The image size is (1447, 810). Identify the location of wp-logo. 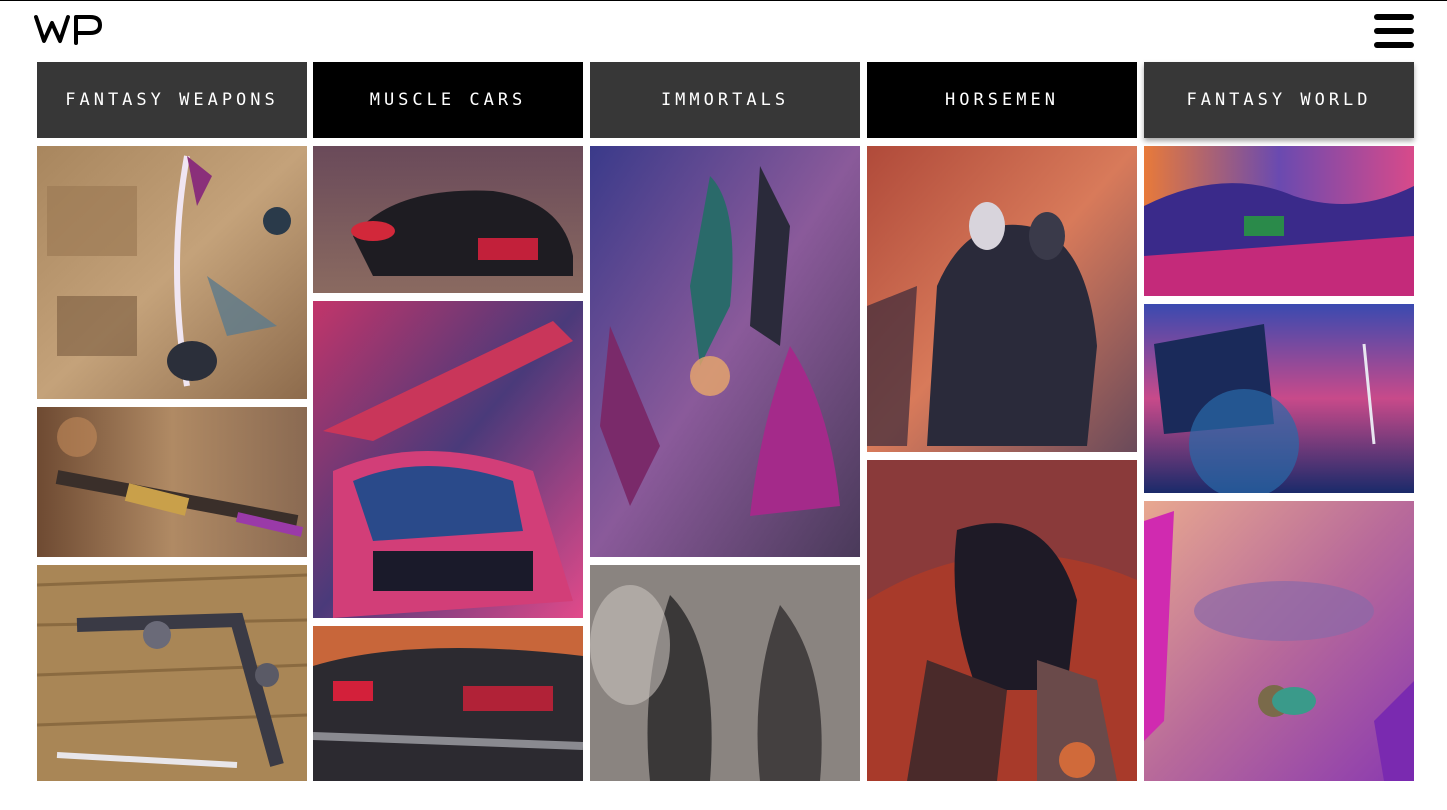
(69, 29).